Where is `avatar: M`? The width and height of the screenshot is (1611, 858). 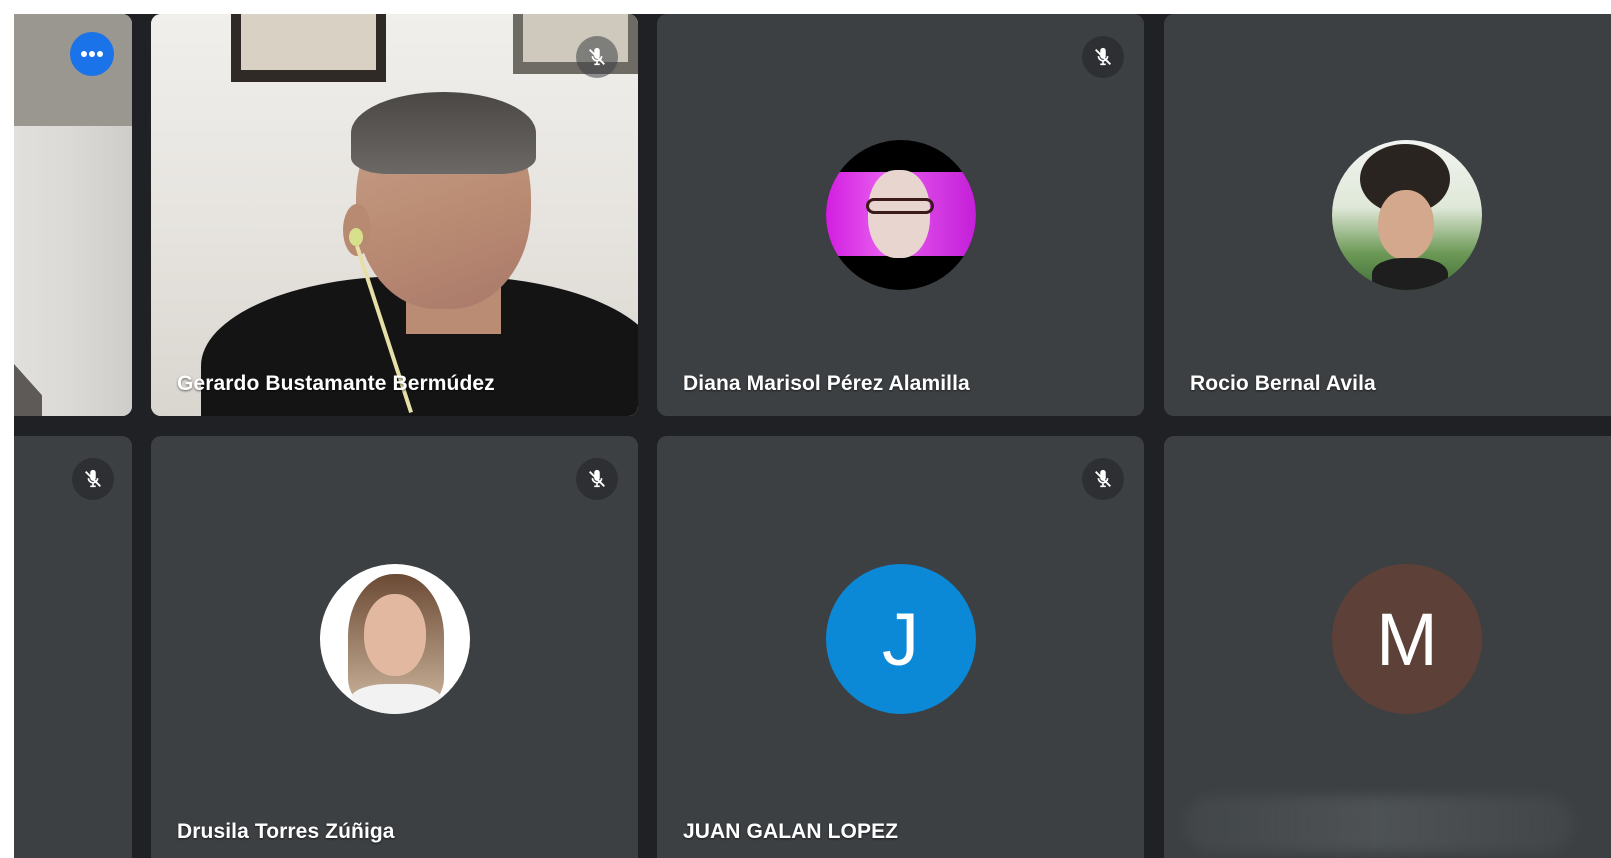 avatar: M is located at coordinates (1407, 639).